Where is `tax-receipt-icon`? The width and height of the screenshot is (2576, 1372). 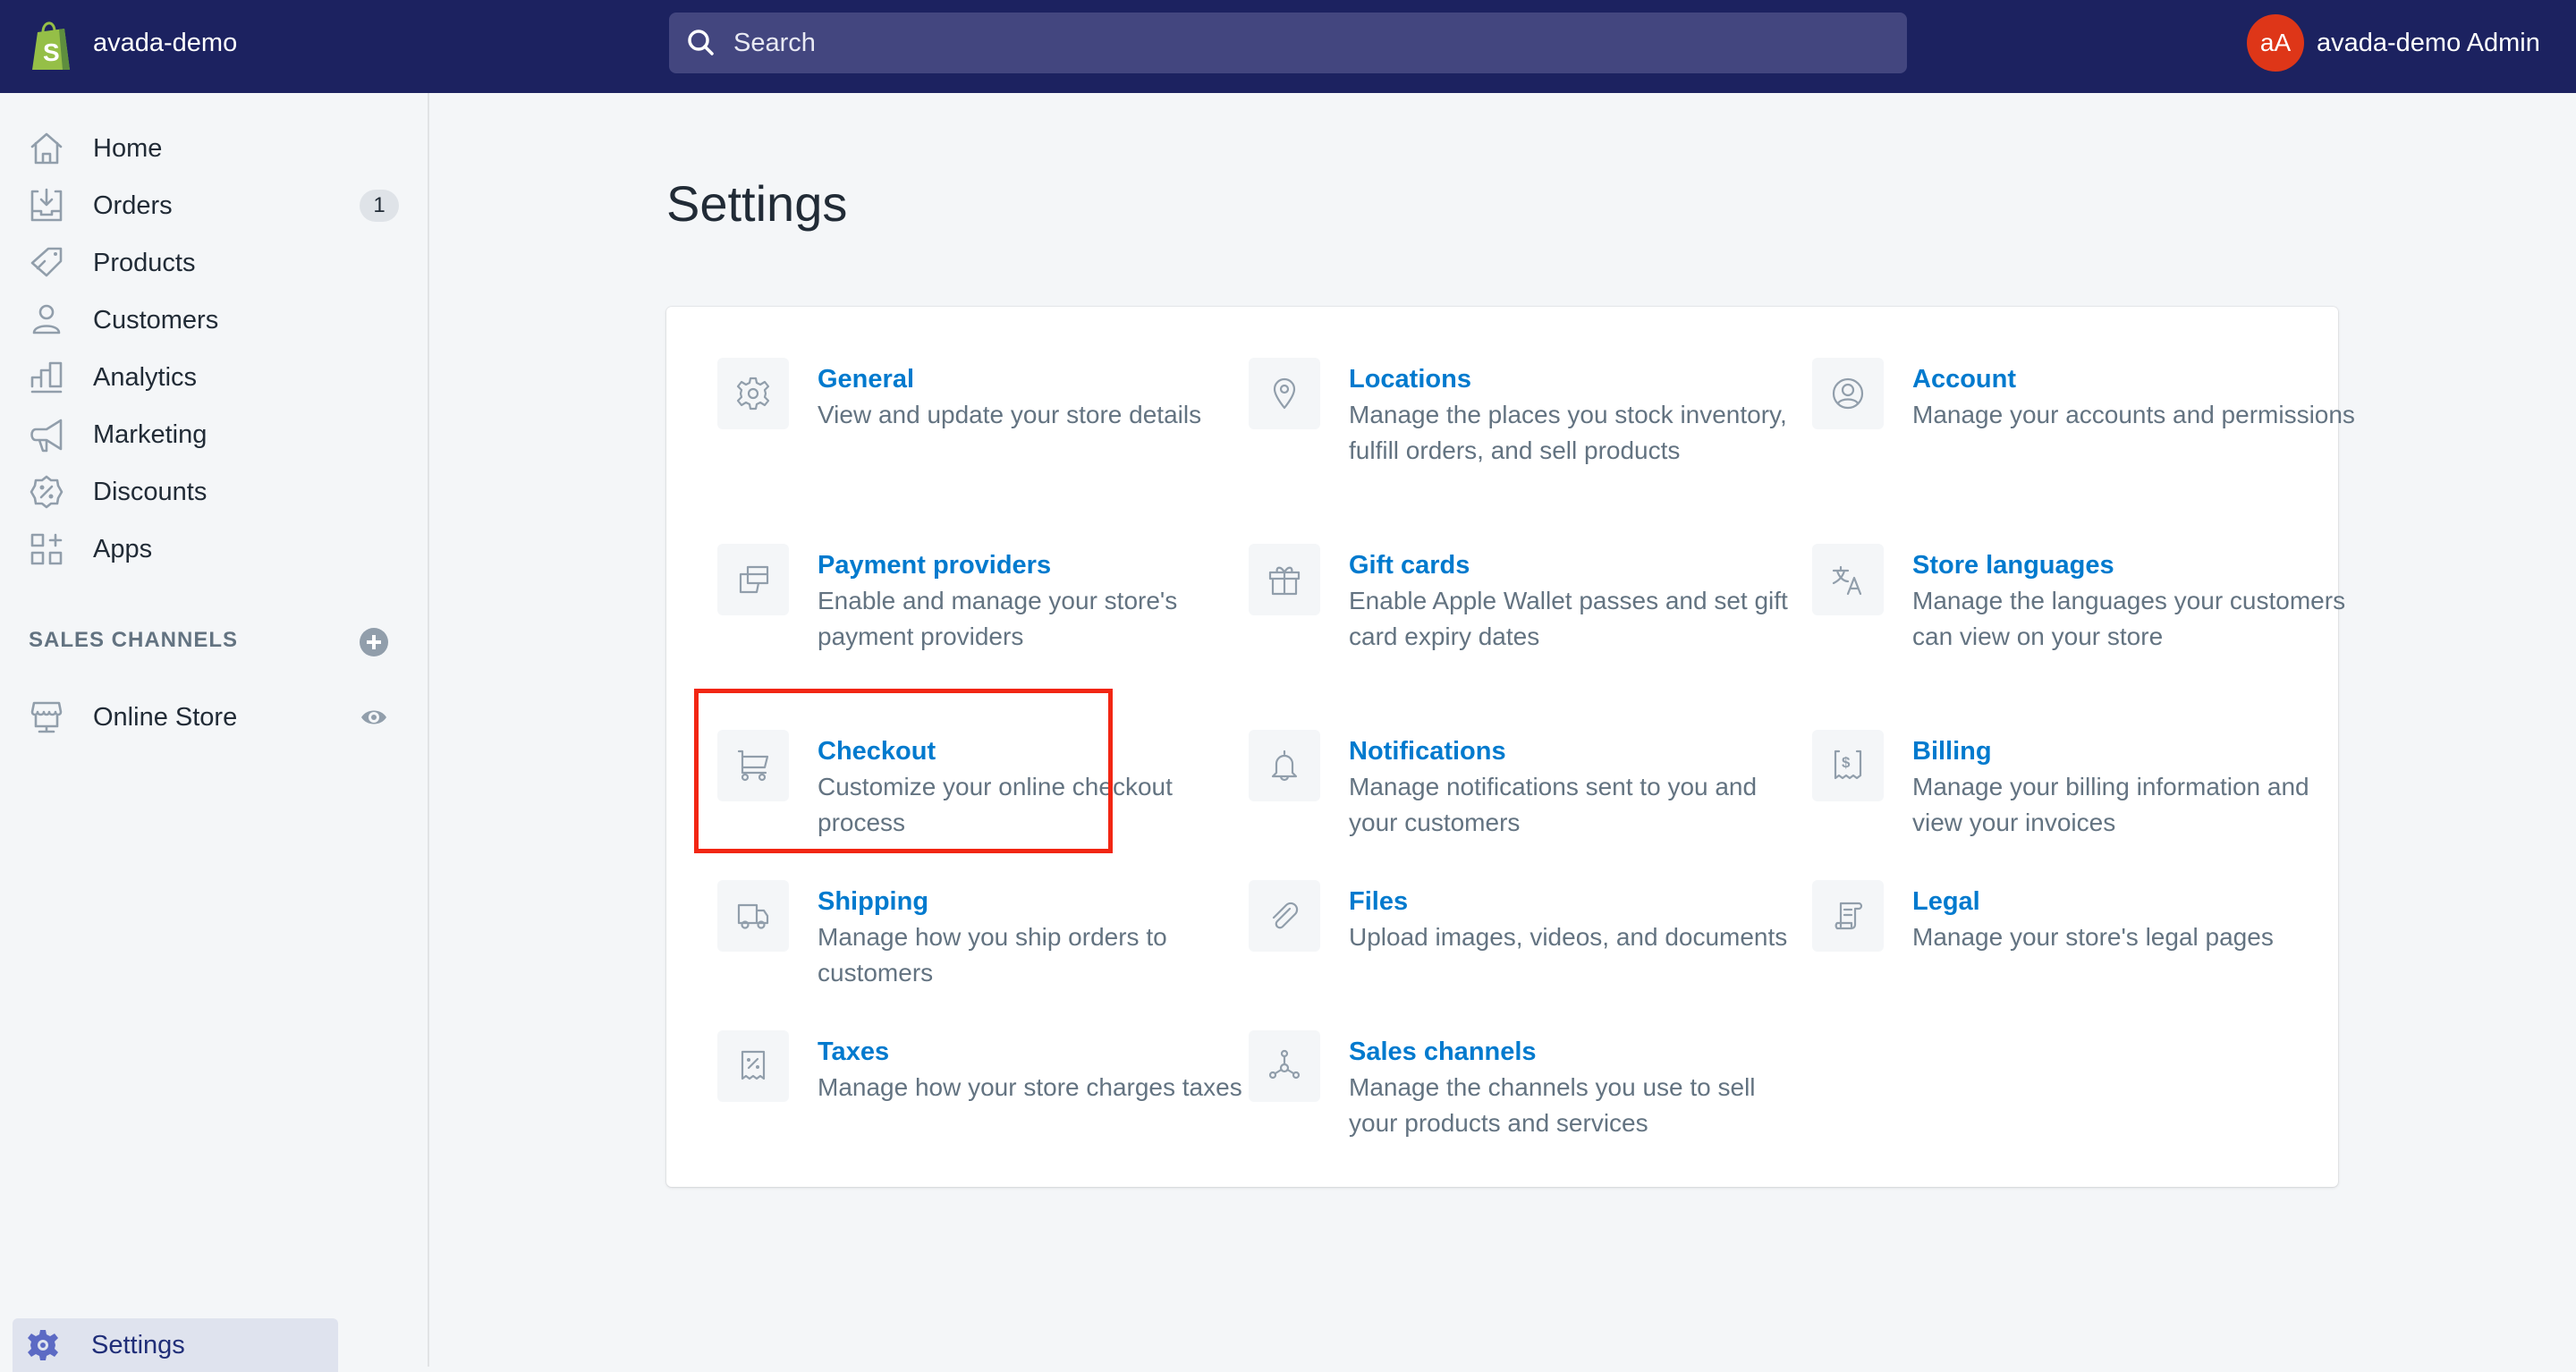 tax-receipt-icon is located at coordinates (753, 1065).